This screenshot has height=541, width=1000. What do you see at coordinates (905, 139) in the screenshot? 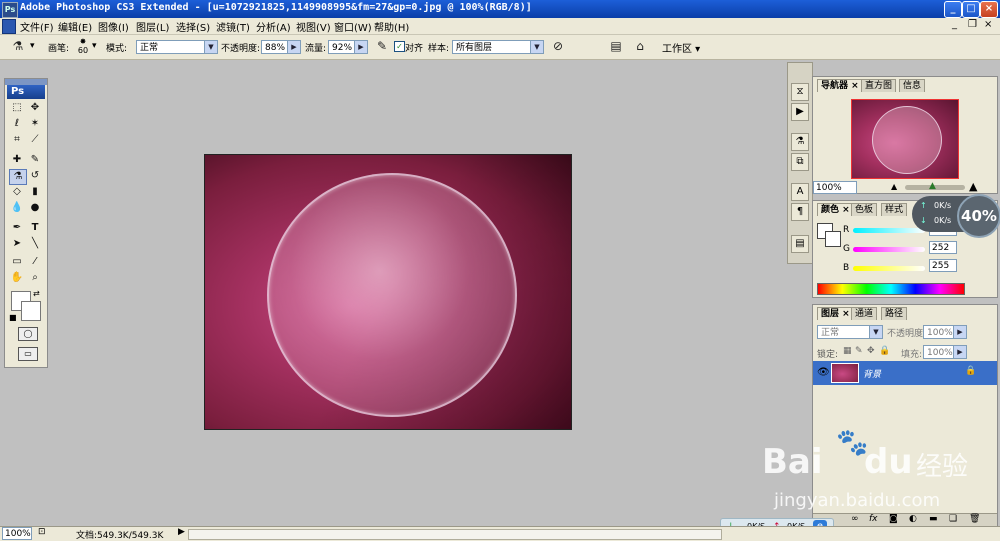
I see `navigator-thumbnail` at bounding box center [905, 139].